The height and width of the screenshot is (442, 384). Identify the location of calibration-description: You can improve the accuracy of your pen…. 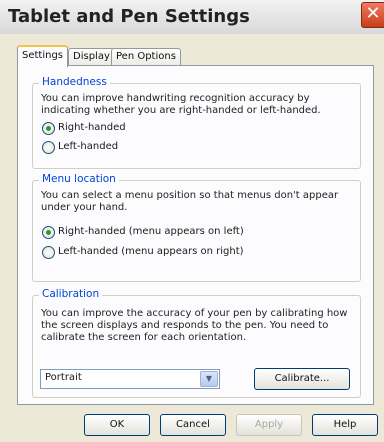
(194, 325).